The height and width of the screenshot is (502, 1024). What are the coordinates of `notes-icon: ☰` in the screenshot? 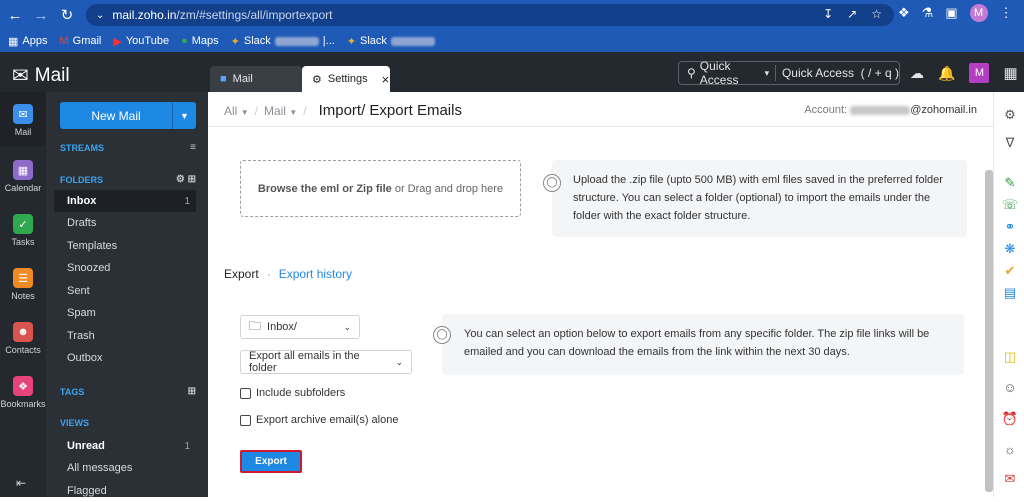 It's located at (23, 278).